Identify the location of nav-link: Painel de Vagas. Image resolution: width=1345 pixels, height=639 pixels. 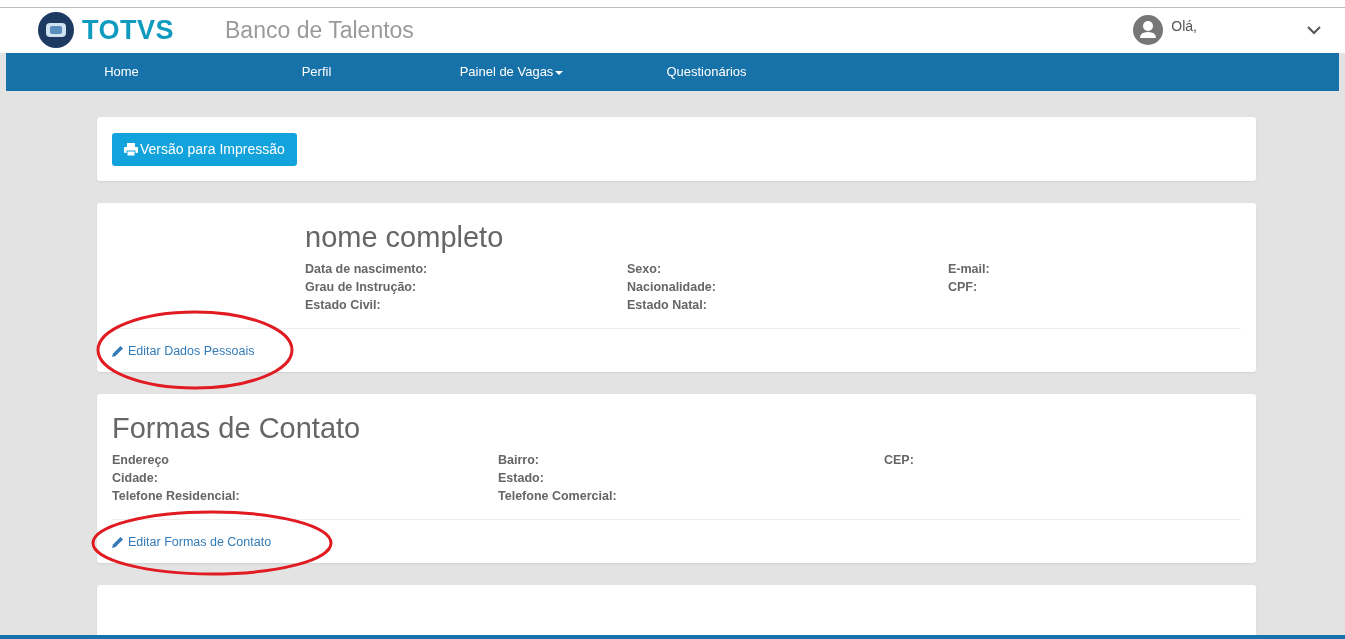
(511, 72).